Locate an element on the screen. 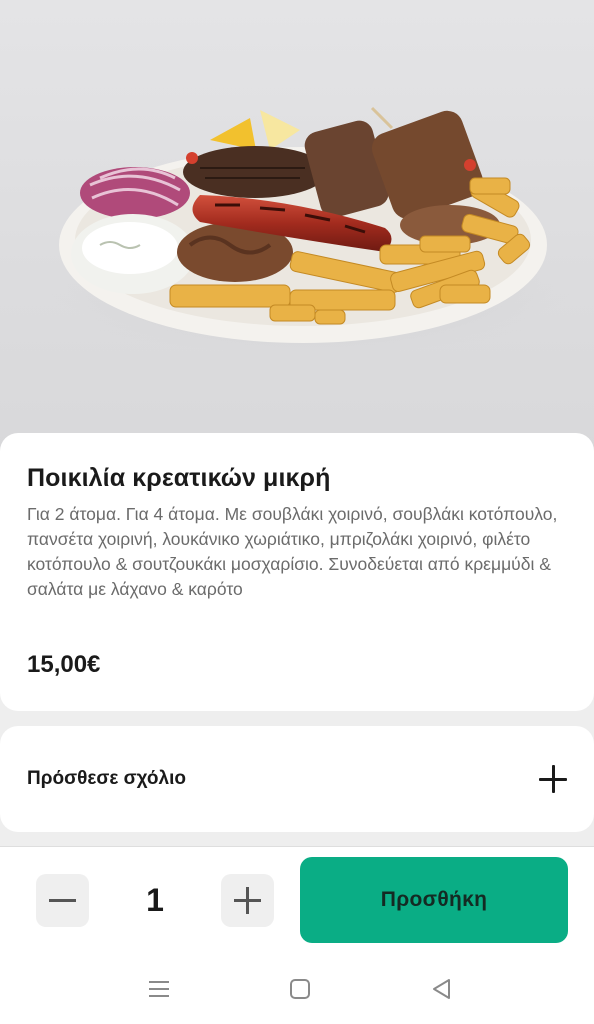  system-nav-bar is located at coordinates (297, 989).